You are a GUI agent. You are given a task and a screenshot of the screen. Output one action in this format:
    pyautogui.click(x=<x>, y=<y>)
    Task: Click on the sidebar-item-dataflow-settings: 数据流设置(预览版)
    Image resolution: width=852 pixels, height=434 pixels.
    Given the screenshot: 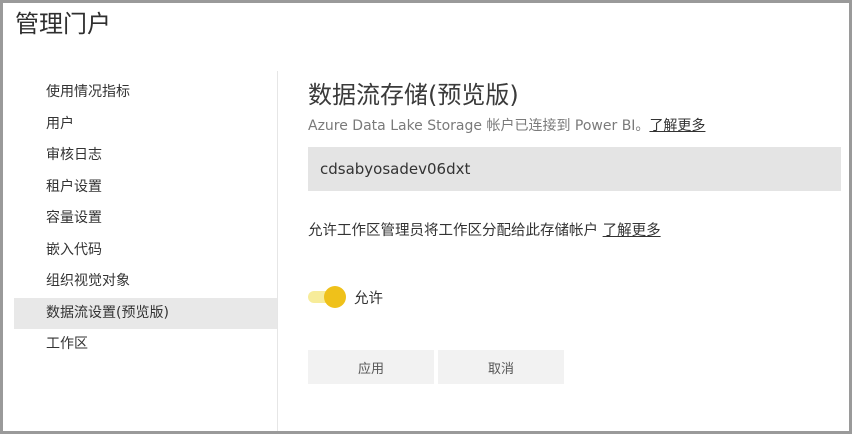 What is the action you would take?
    pyautogui.click(x=146, y=313)
    